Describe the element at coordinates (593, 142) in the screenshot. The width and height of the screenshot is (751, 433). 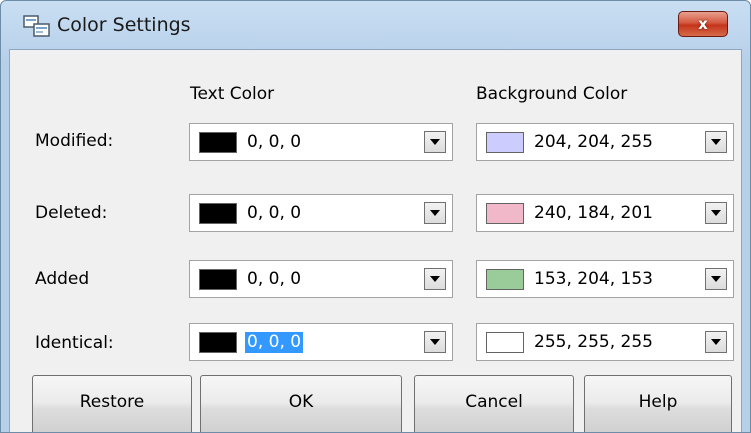
I see `combo-value: 204, 204, 255` at that location.